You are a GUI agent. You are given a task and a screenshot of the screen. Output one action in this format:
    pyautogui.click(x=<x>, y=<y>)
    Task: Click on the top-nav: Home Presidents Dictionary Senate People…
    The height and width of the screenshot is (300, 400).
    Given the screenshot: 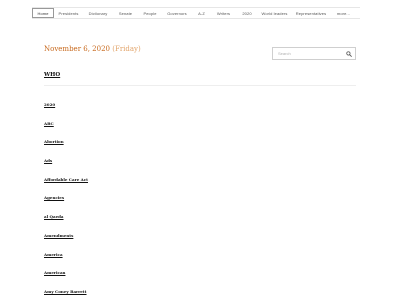 What is the action you would take?
    pyautogui.click(x=196, y=13)
    